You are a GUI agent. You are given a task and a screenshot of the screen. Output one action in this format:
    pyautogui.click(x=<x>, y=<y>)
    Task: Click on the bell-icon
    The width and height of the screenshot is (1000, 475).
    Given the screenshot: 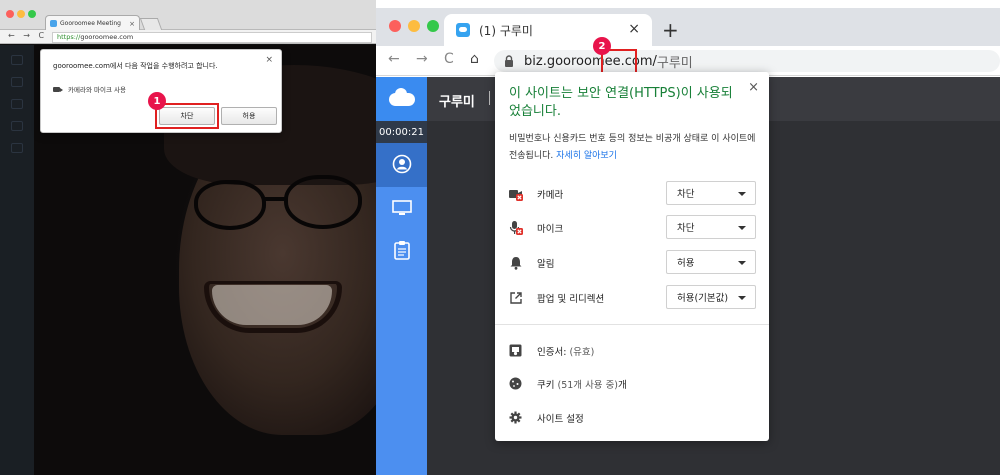 What is the action you would take?
    pyautogui.click(x=516, y=263)
    